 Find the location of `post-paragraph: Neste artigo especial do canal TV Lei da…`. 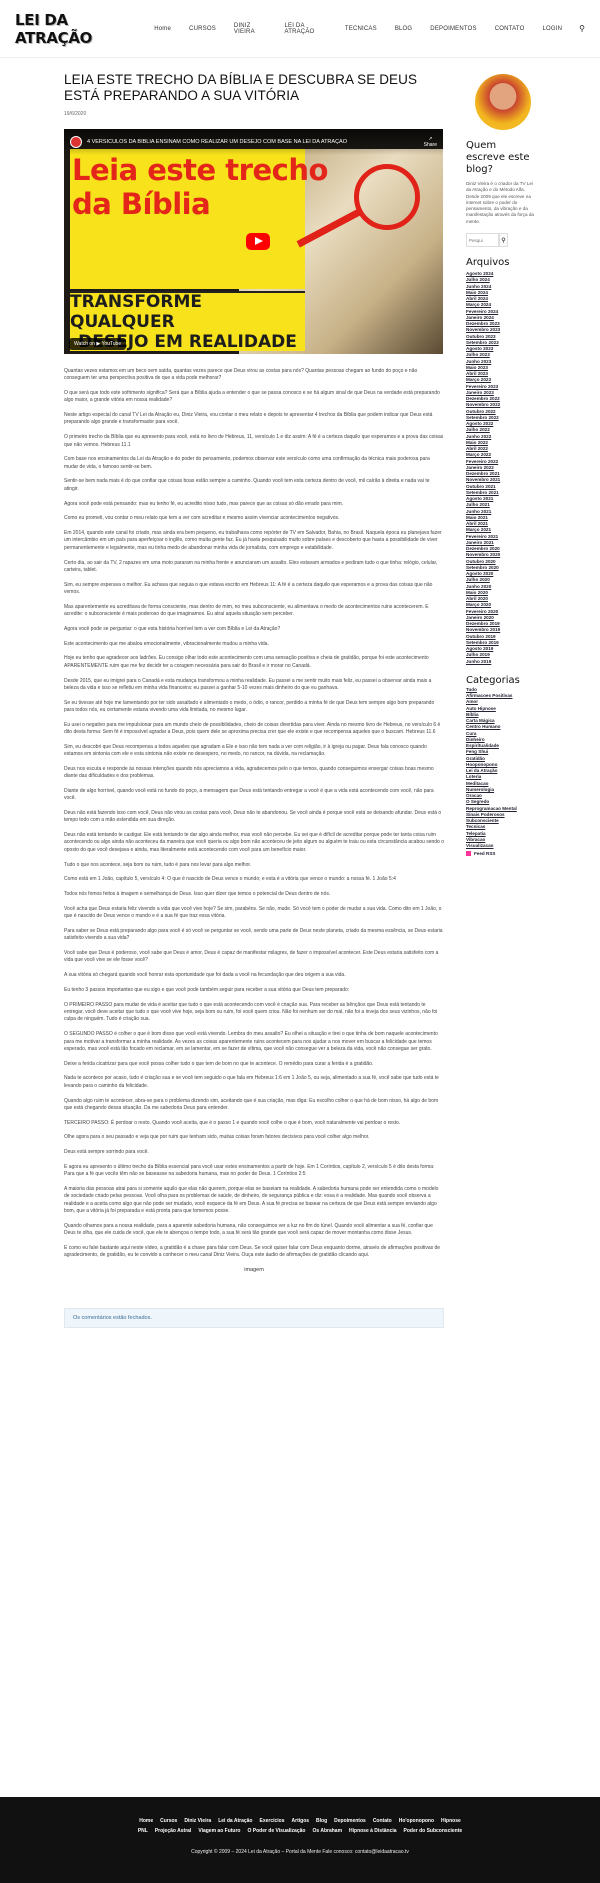

post-paragraph: Neste artigo especial do canal TV Lei da… is located at coordinates (248, 419).